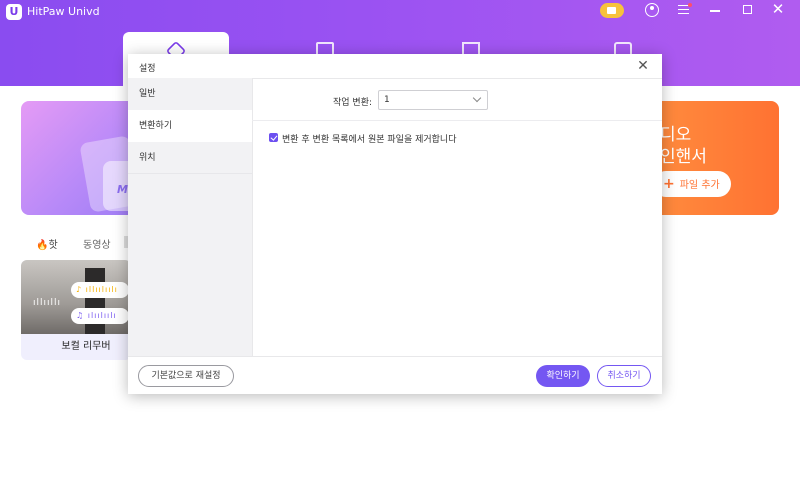  I want to click on menu-icon, so click(683, 9).